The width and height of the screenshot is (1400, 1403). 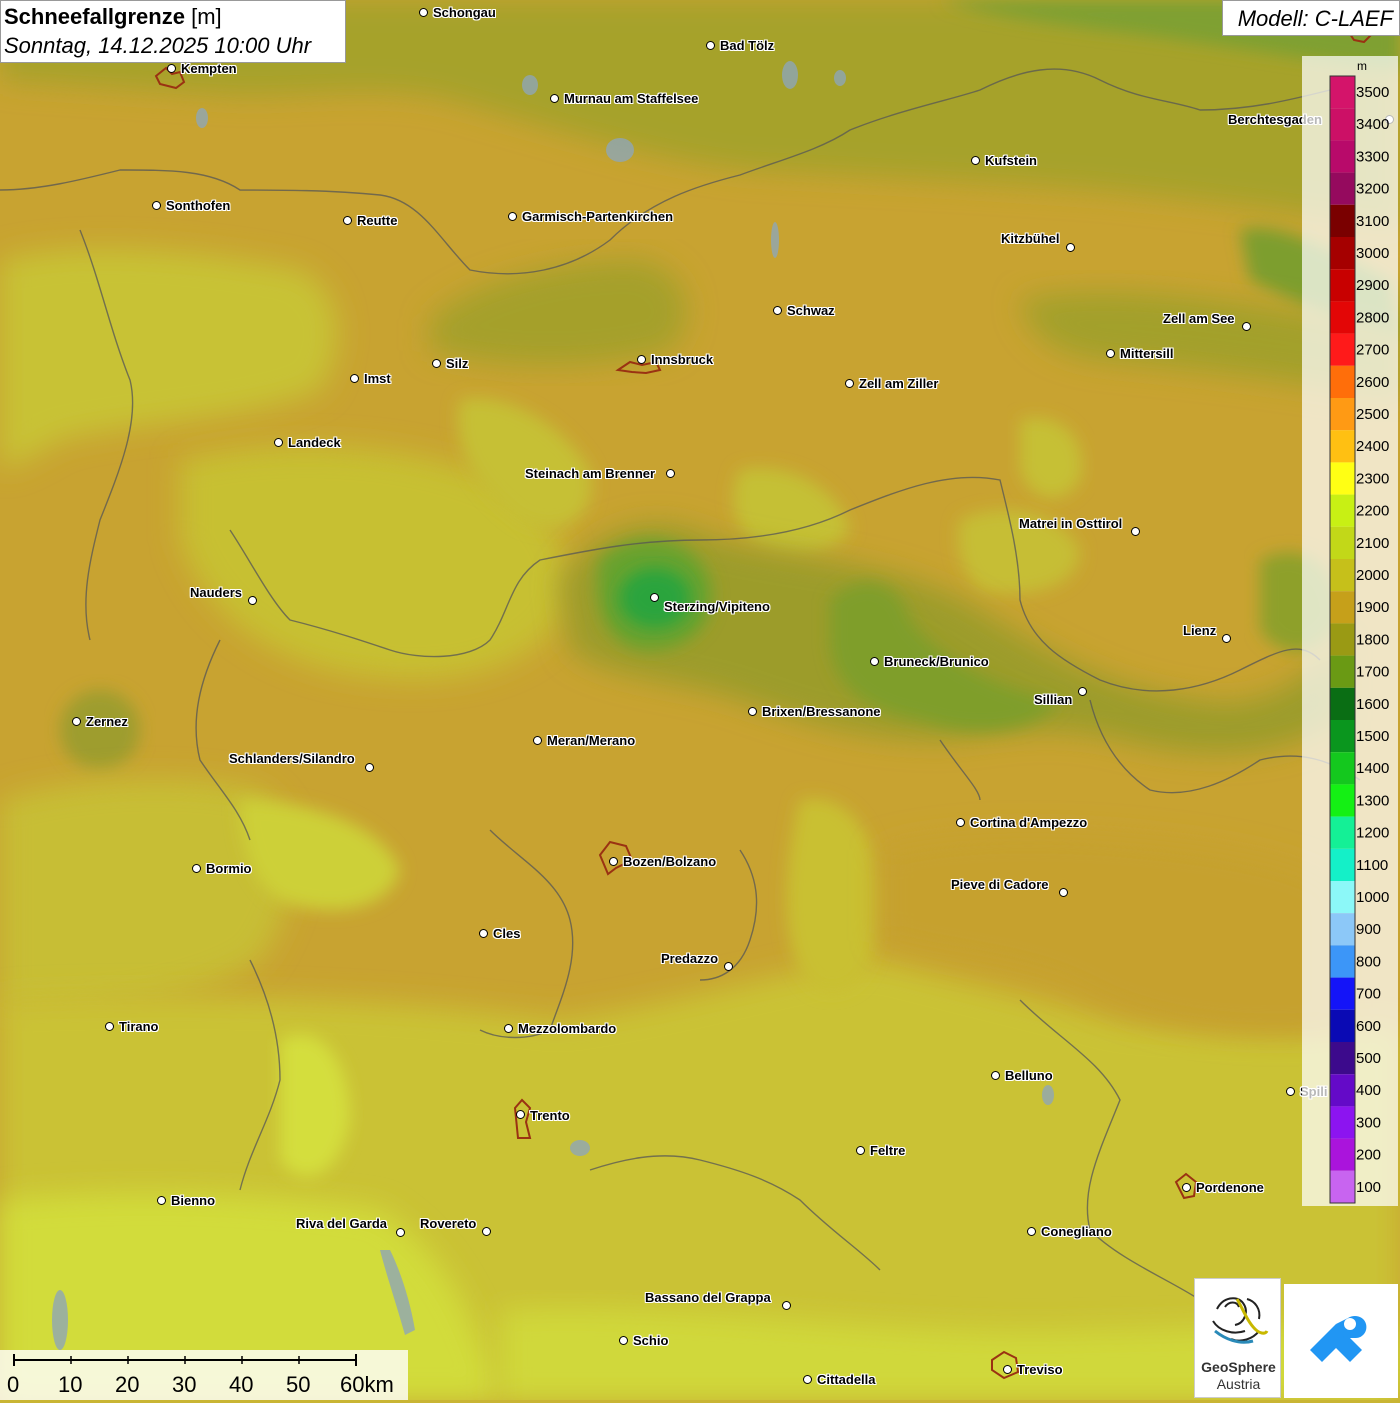 What do you see at coordinates (631, 98) in the screenshot?
I see `city-label: Murnau am Staffelsee` at bounding box center [631, 98].